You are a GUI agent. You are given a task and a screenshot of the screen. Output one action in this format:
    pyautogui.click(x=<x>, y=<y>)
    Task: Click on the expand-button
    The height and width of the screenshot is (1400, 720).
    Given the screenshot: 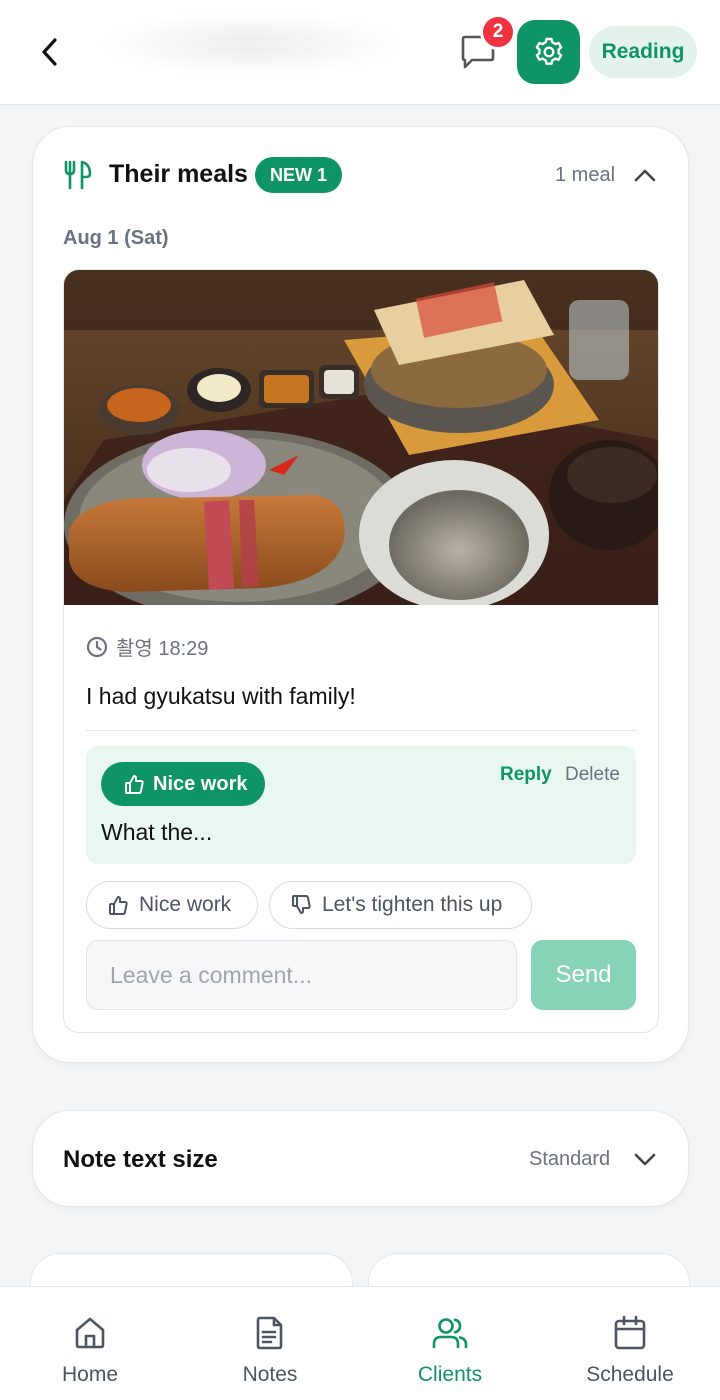 What is the action you would take?
    pyautogui.click(x=645, y=1160)
    